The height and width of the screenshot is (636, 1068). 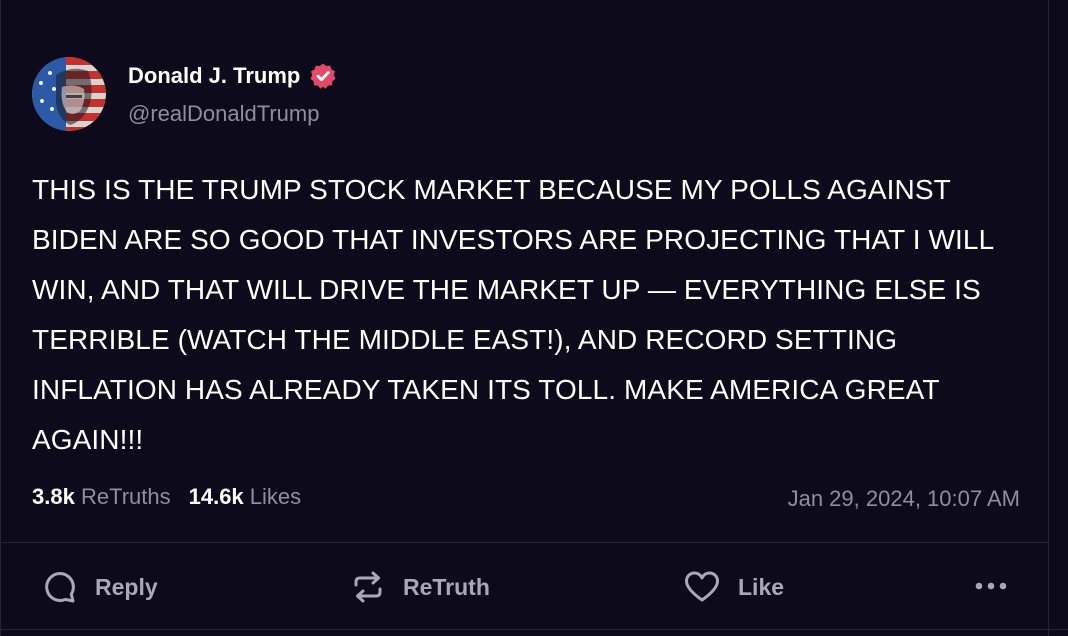 What do you see at coordinates (60, 587) in the screenshot?
I see `reply-icon` at bounding box center [60, 587].